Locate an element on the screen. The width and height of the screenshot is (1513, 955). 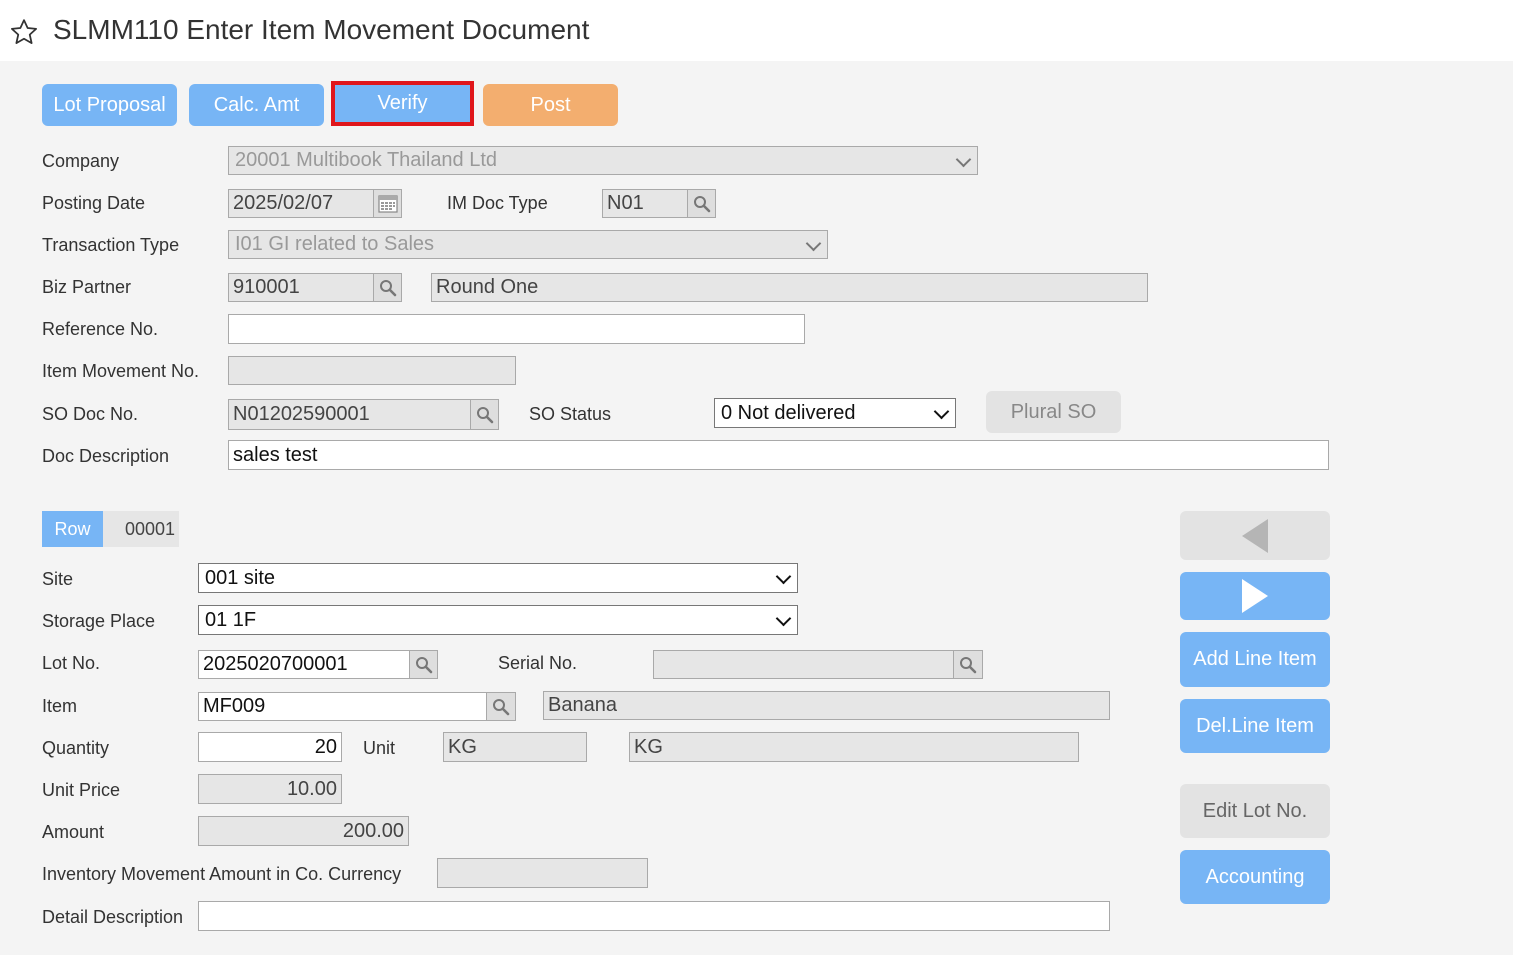
im-doc-type-label: IM Doc Type is located at coordinates (497, 203).